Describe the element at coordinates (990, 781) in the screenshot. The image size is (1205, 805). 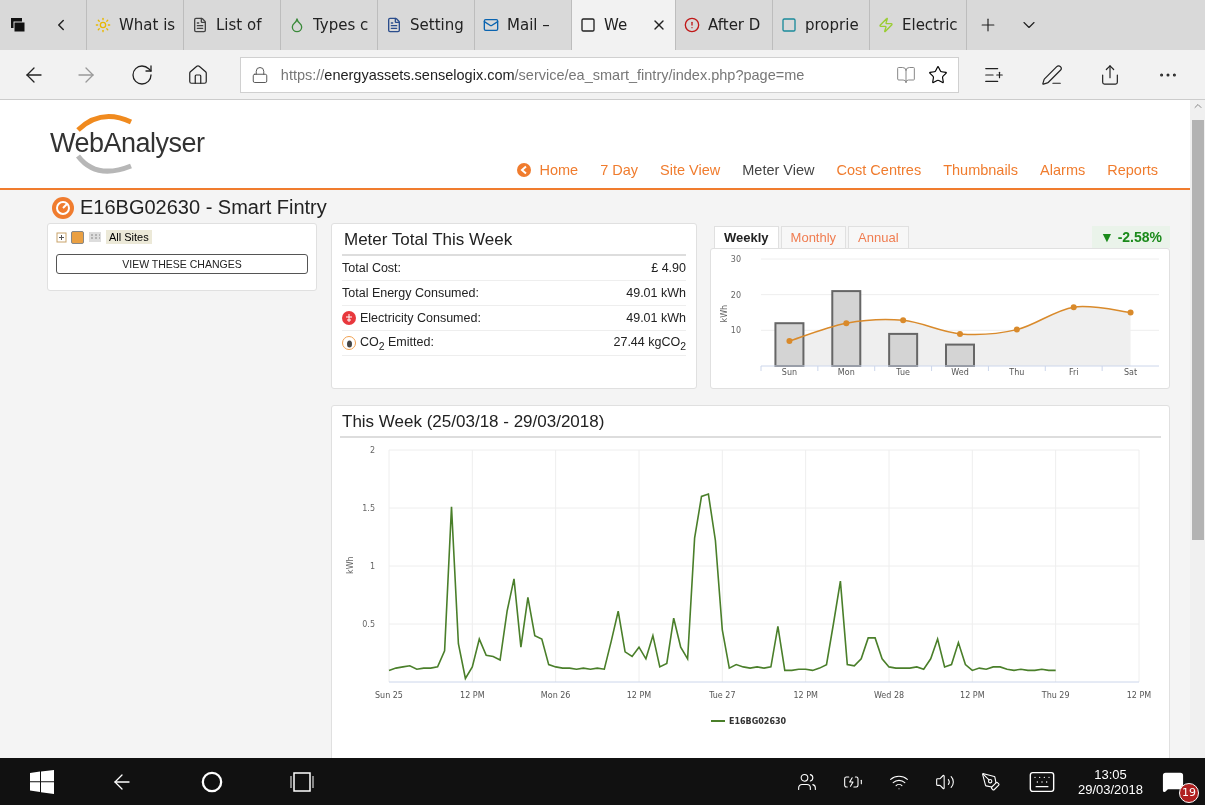
I see `pen-icon` at that location.